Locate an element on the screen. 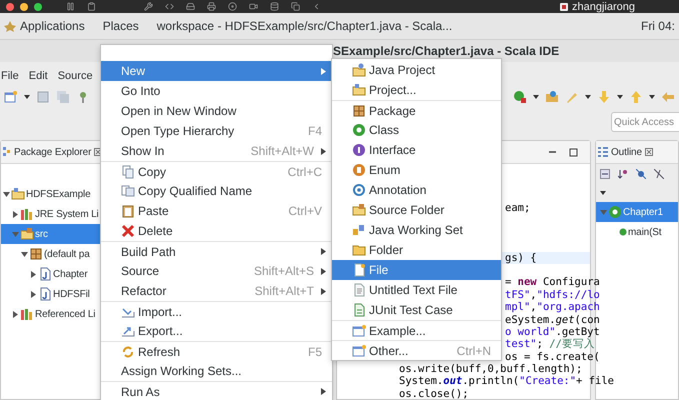  code-line: os.close(); is located at coordinates (434, 394).